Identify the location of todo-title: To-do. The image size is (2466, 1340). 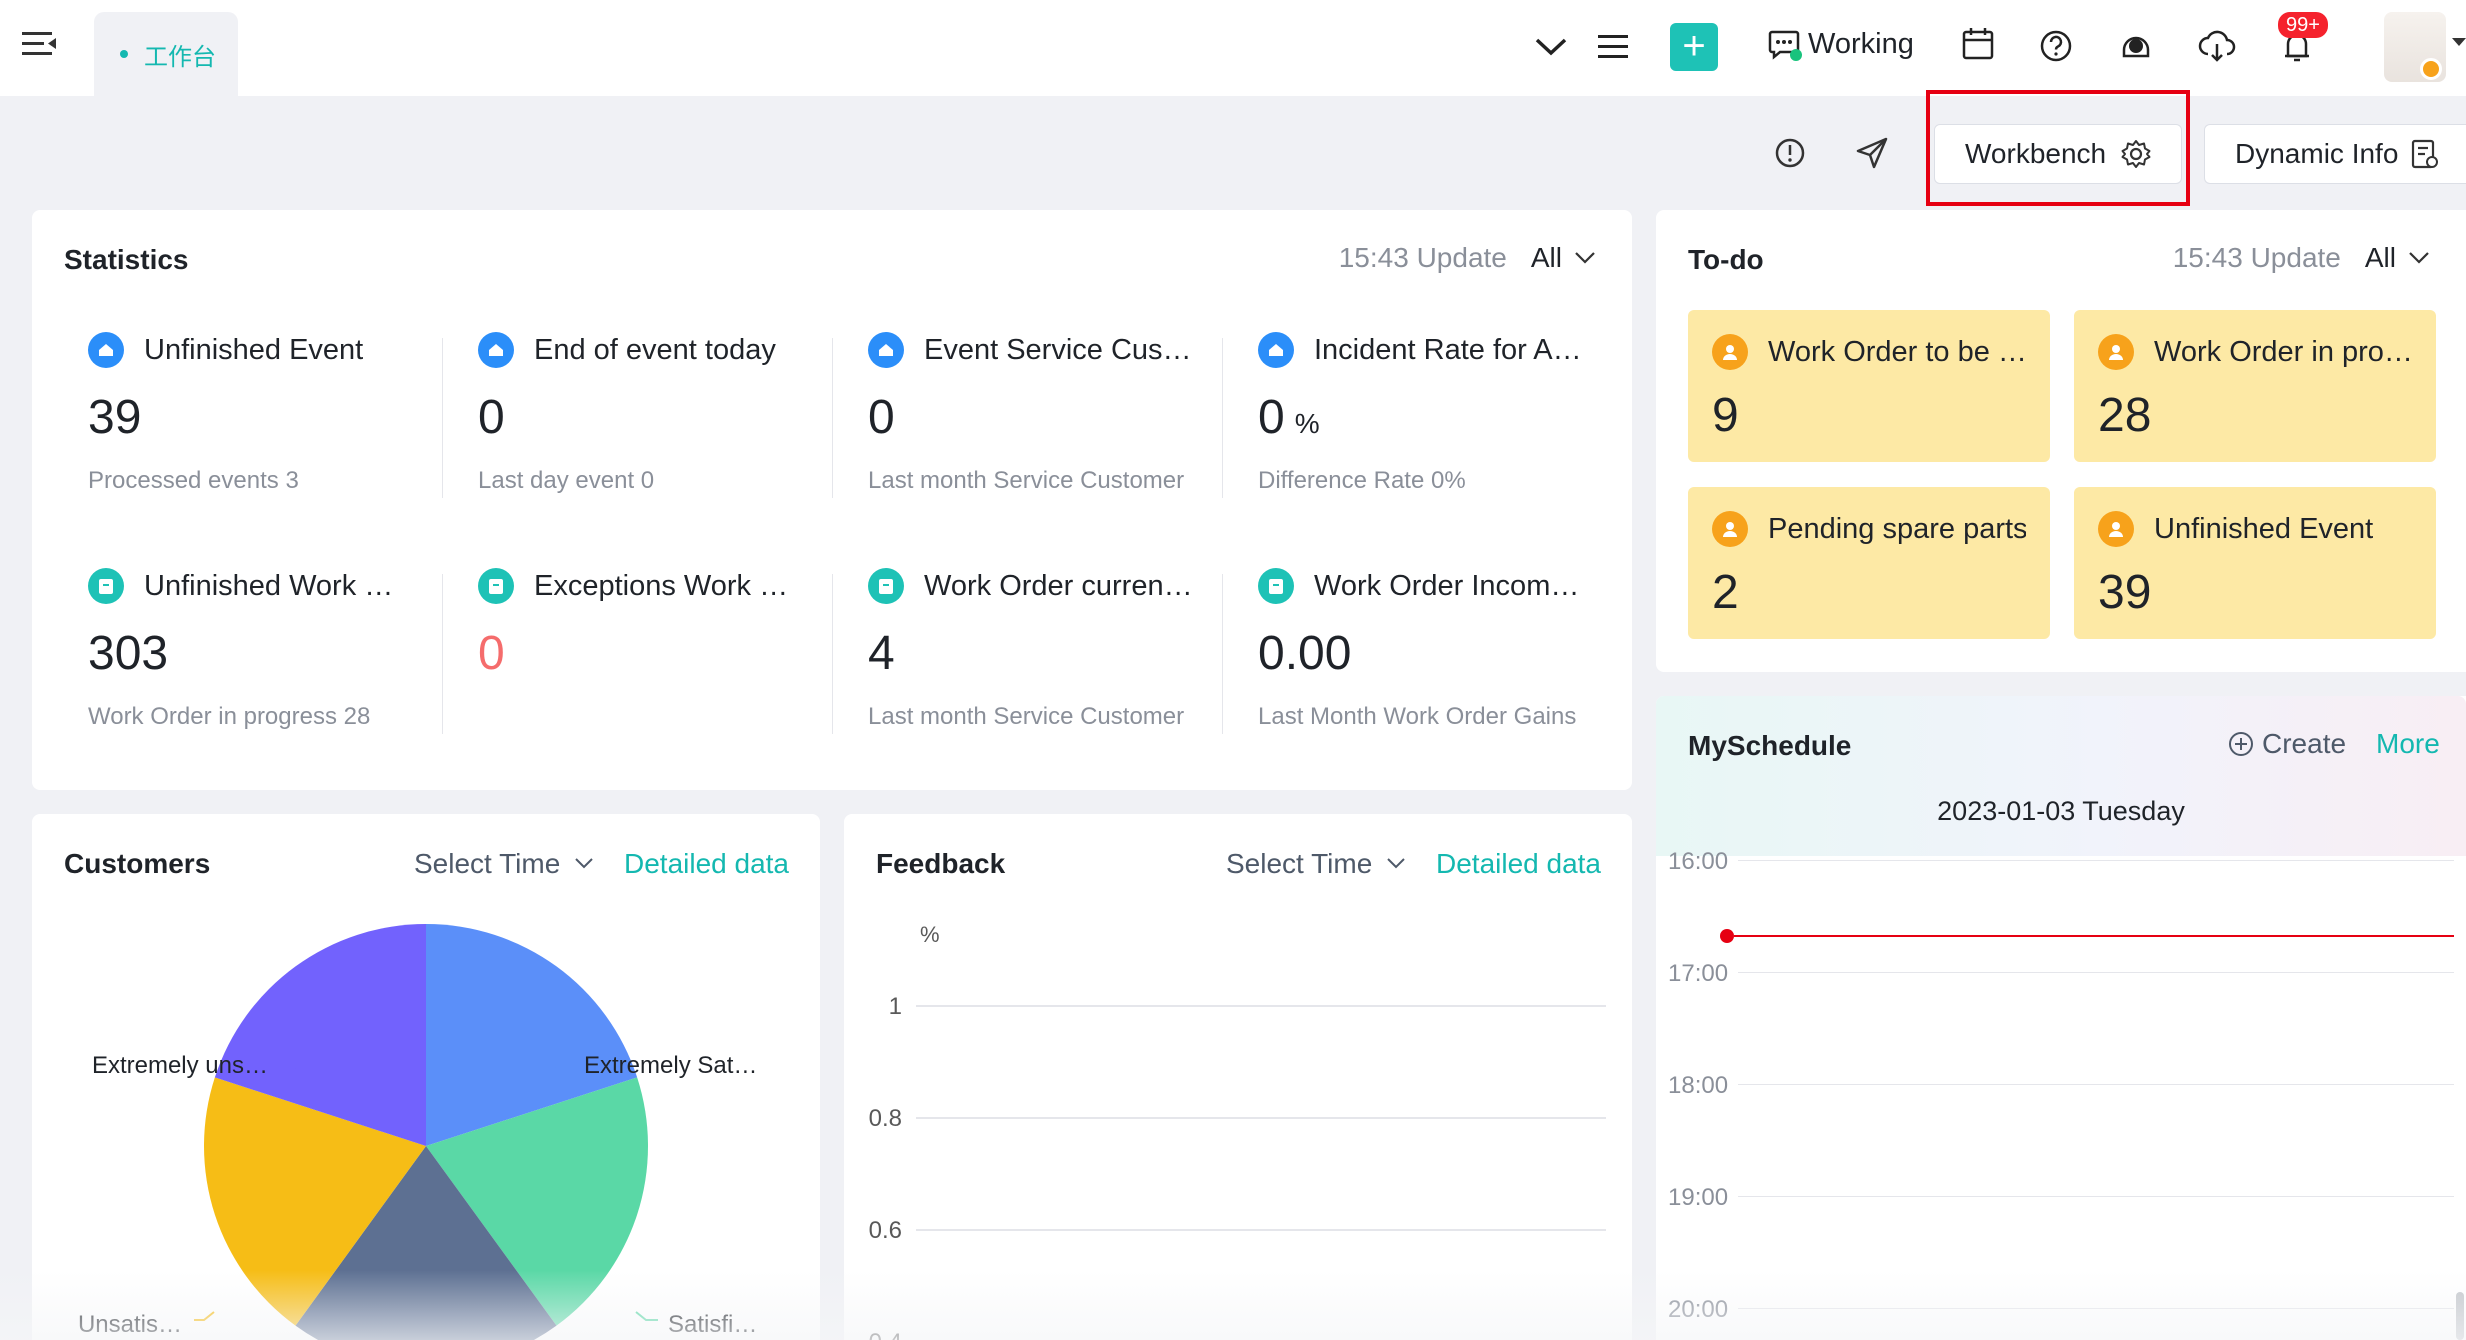
(1726, 259).